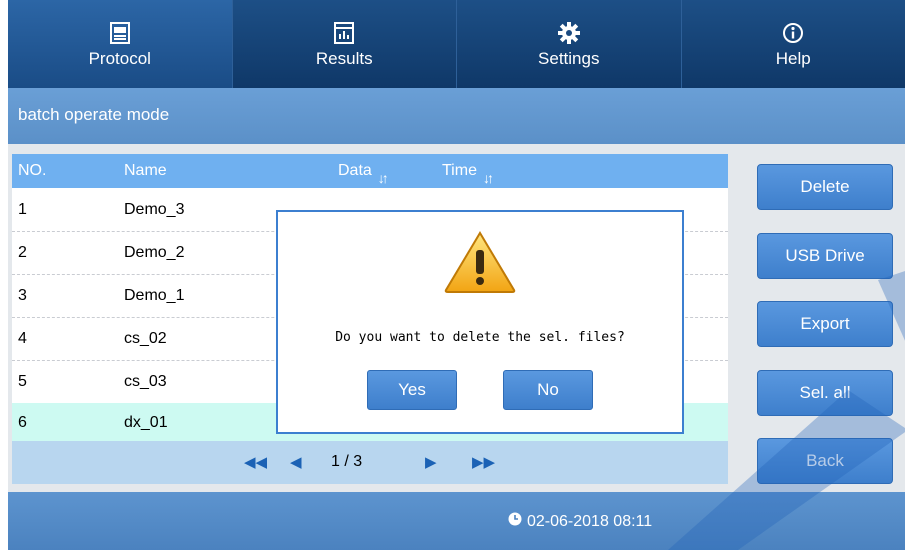  What do you see at coordinates (480, 264) in the screenshot?
I see `warning-icon` at bounding box center [480, 264].